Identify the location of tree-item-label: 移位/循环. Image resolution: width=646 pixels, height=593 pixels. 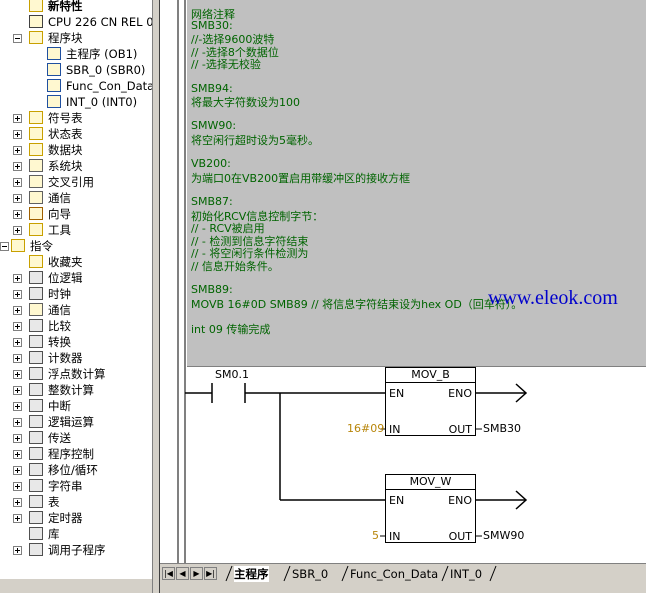
(73, 470).